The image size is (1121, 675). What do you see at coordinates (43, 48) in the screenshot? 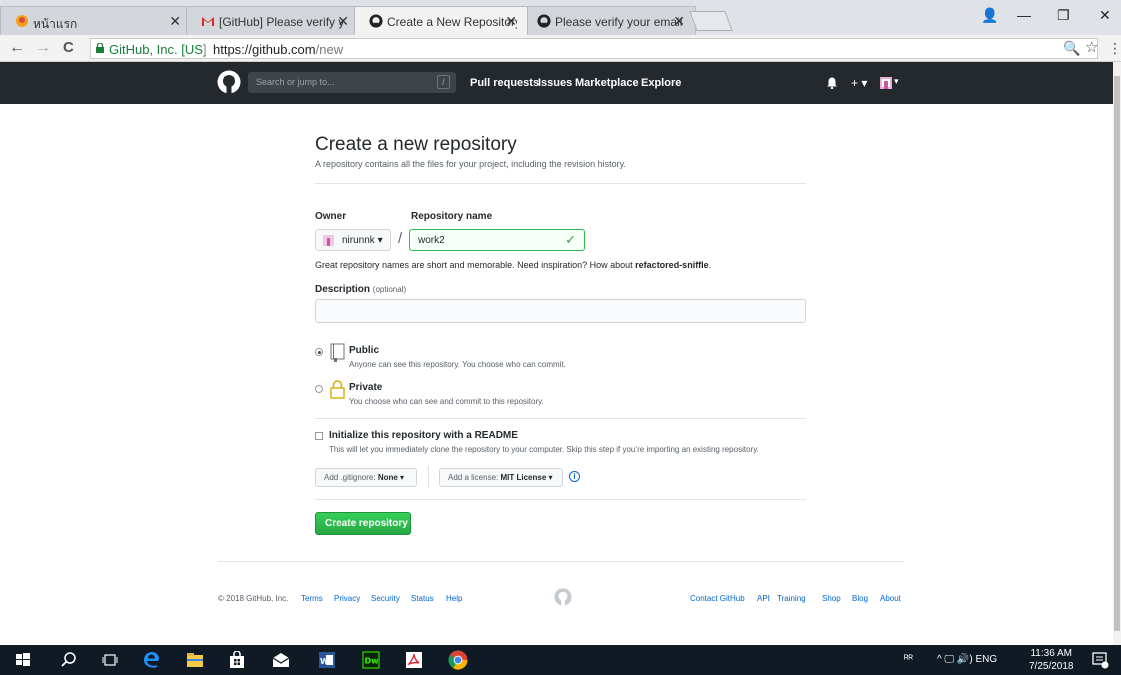
I see `forward-arrow-icon: →` at bounding box center [43, 48].